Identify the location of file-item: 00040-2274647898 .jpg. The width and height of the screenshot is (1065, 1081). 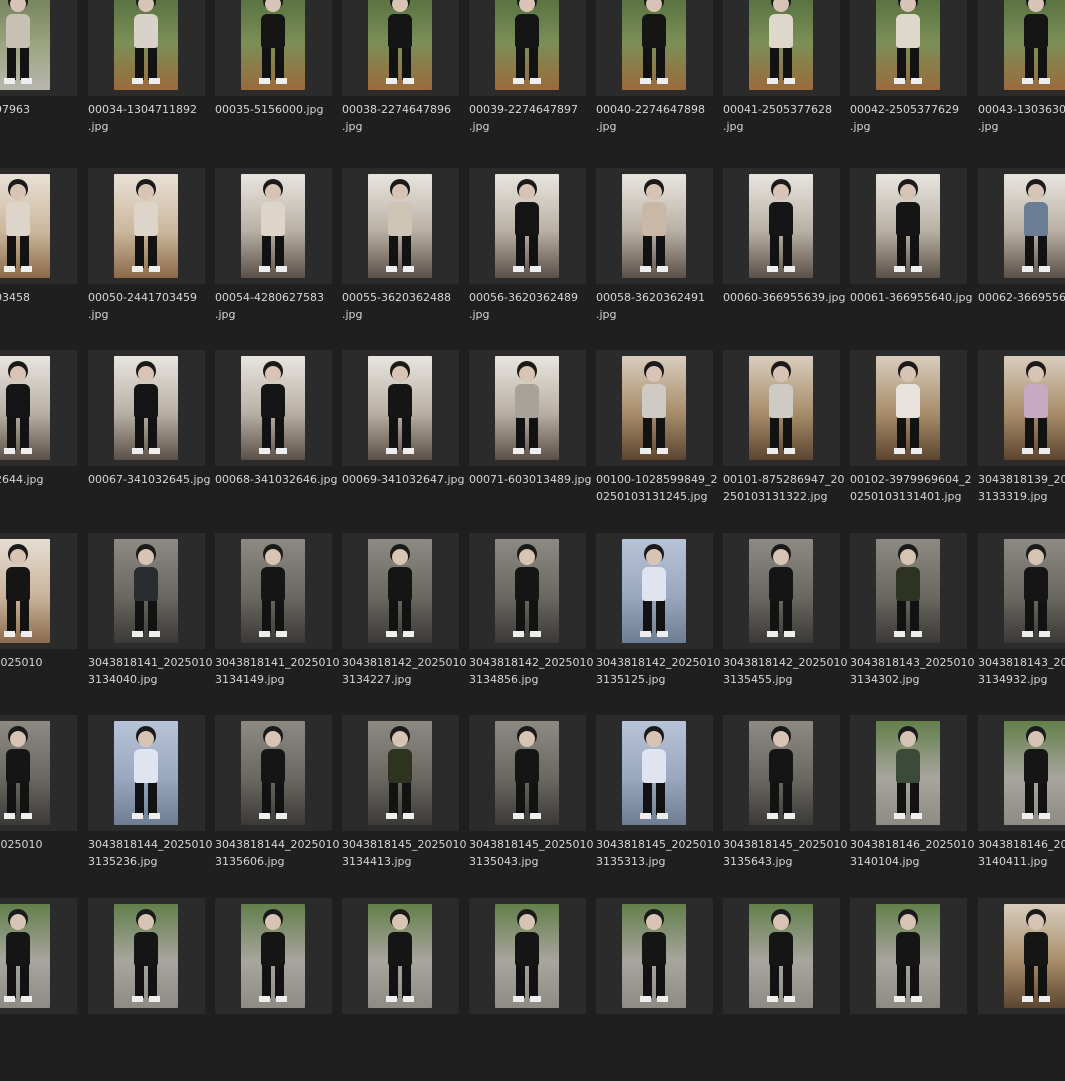
(654, 70).